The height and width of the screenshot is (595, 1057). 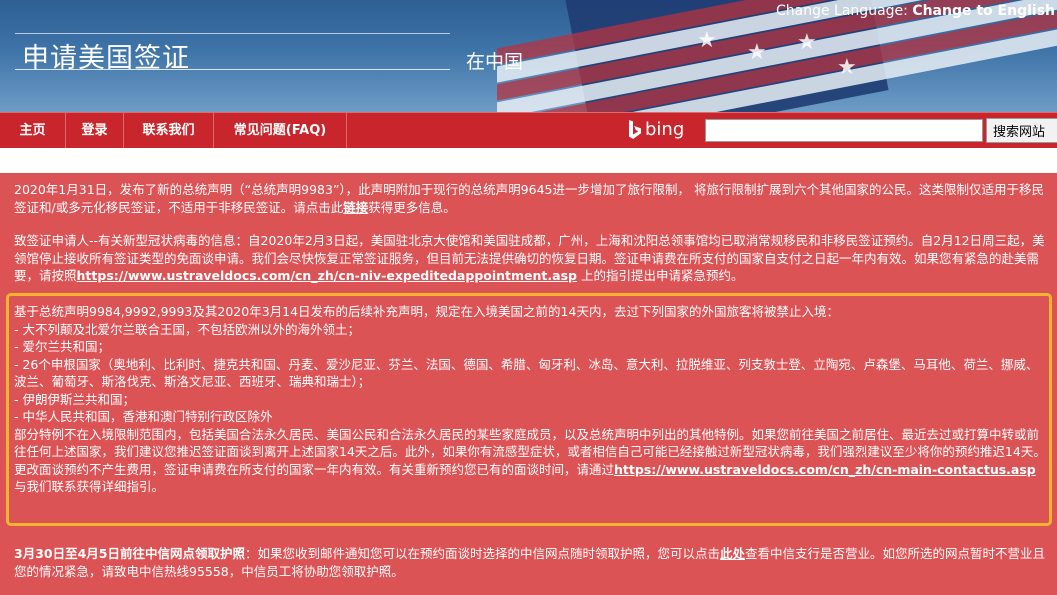 What do you see at coordinates (232, 33) in the screenshot?
I see `title-divider-top` at bounding box center [232, 33].